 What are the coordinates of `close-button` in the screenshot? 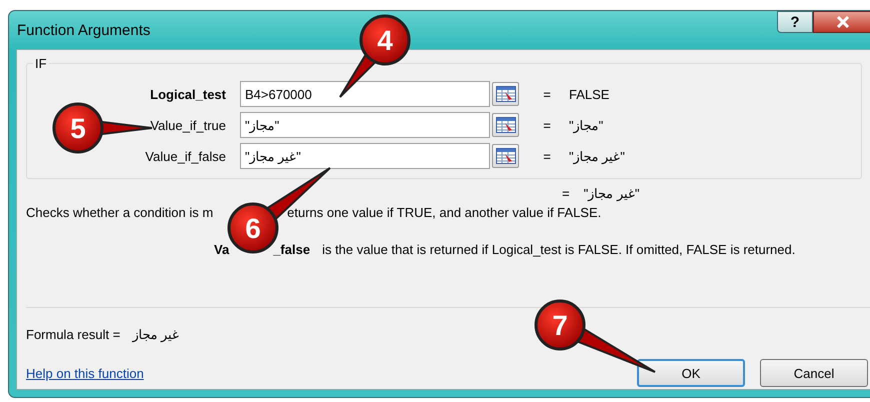 It's located at (841, 22).